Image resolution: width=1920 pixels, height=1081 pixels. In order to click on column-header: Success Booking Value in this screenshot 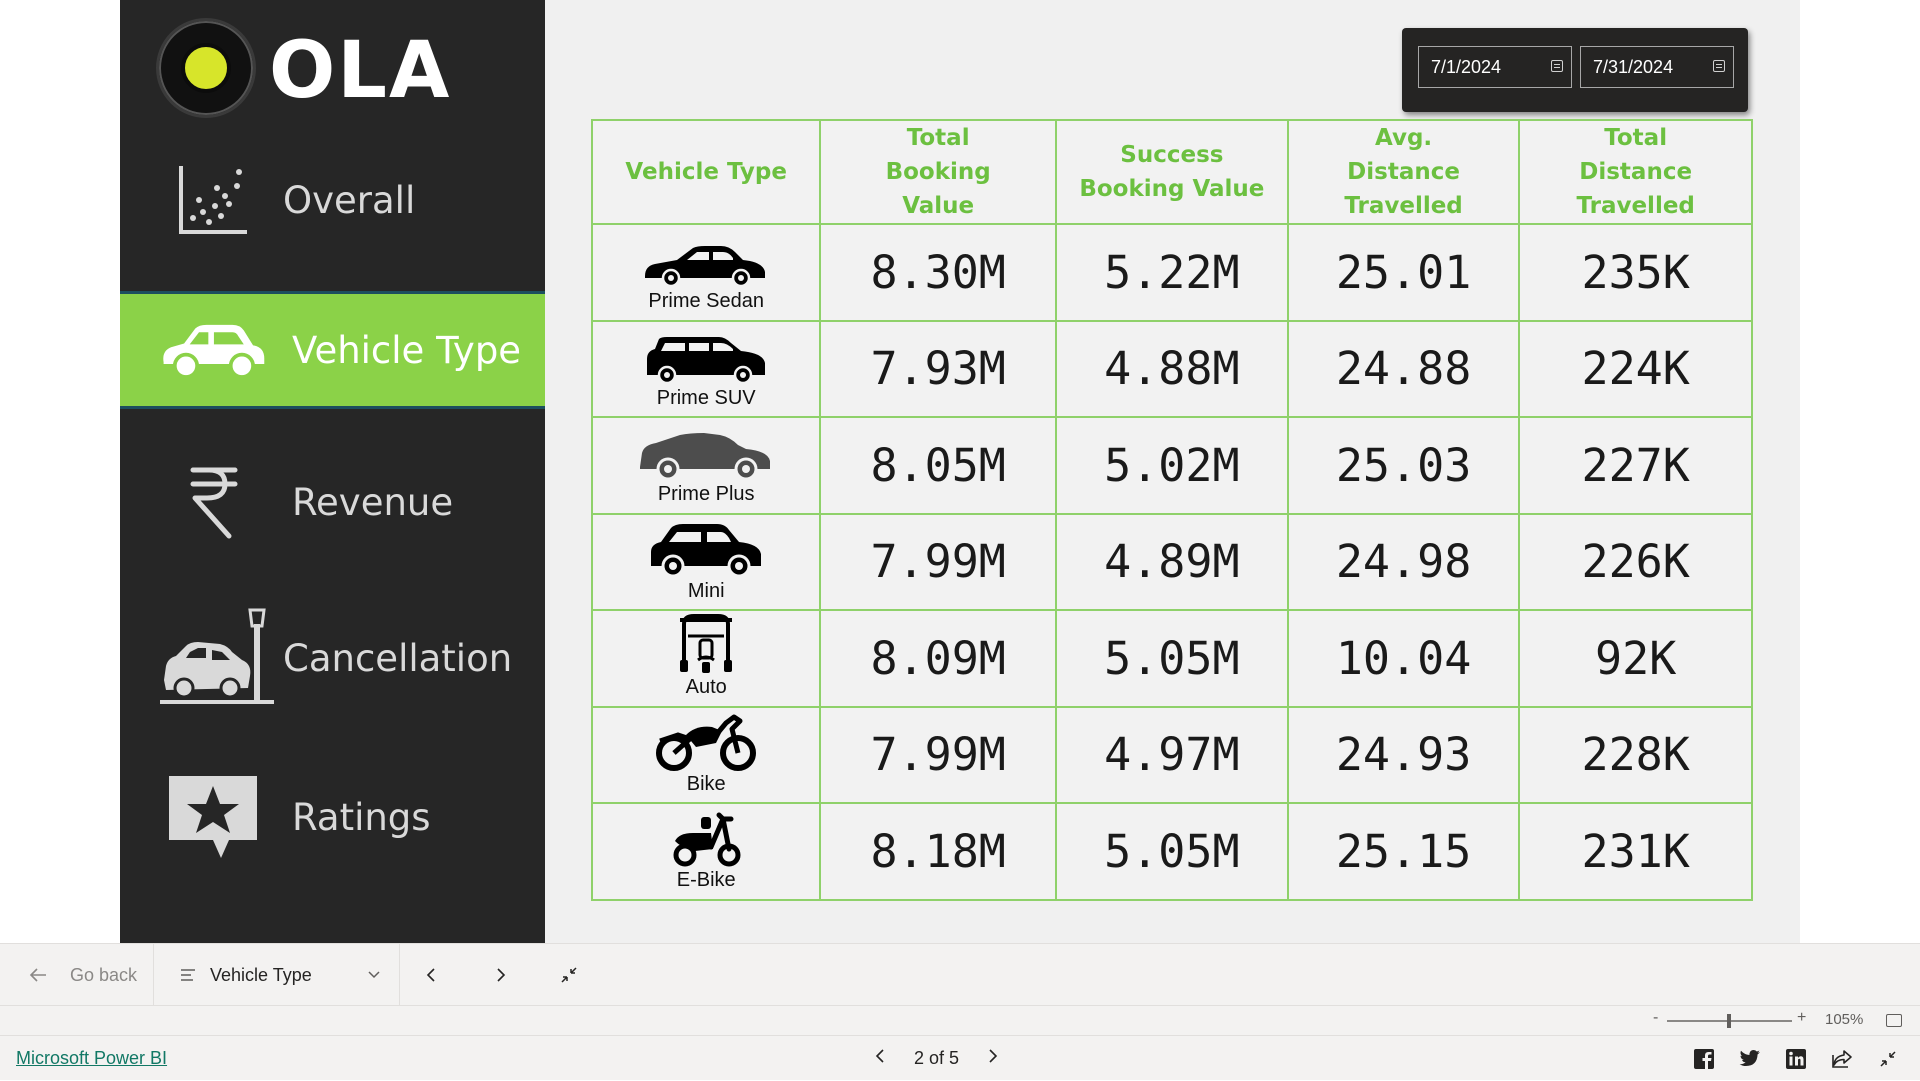, I will do `click(1171, 172)`.